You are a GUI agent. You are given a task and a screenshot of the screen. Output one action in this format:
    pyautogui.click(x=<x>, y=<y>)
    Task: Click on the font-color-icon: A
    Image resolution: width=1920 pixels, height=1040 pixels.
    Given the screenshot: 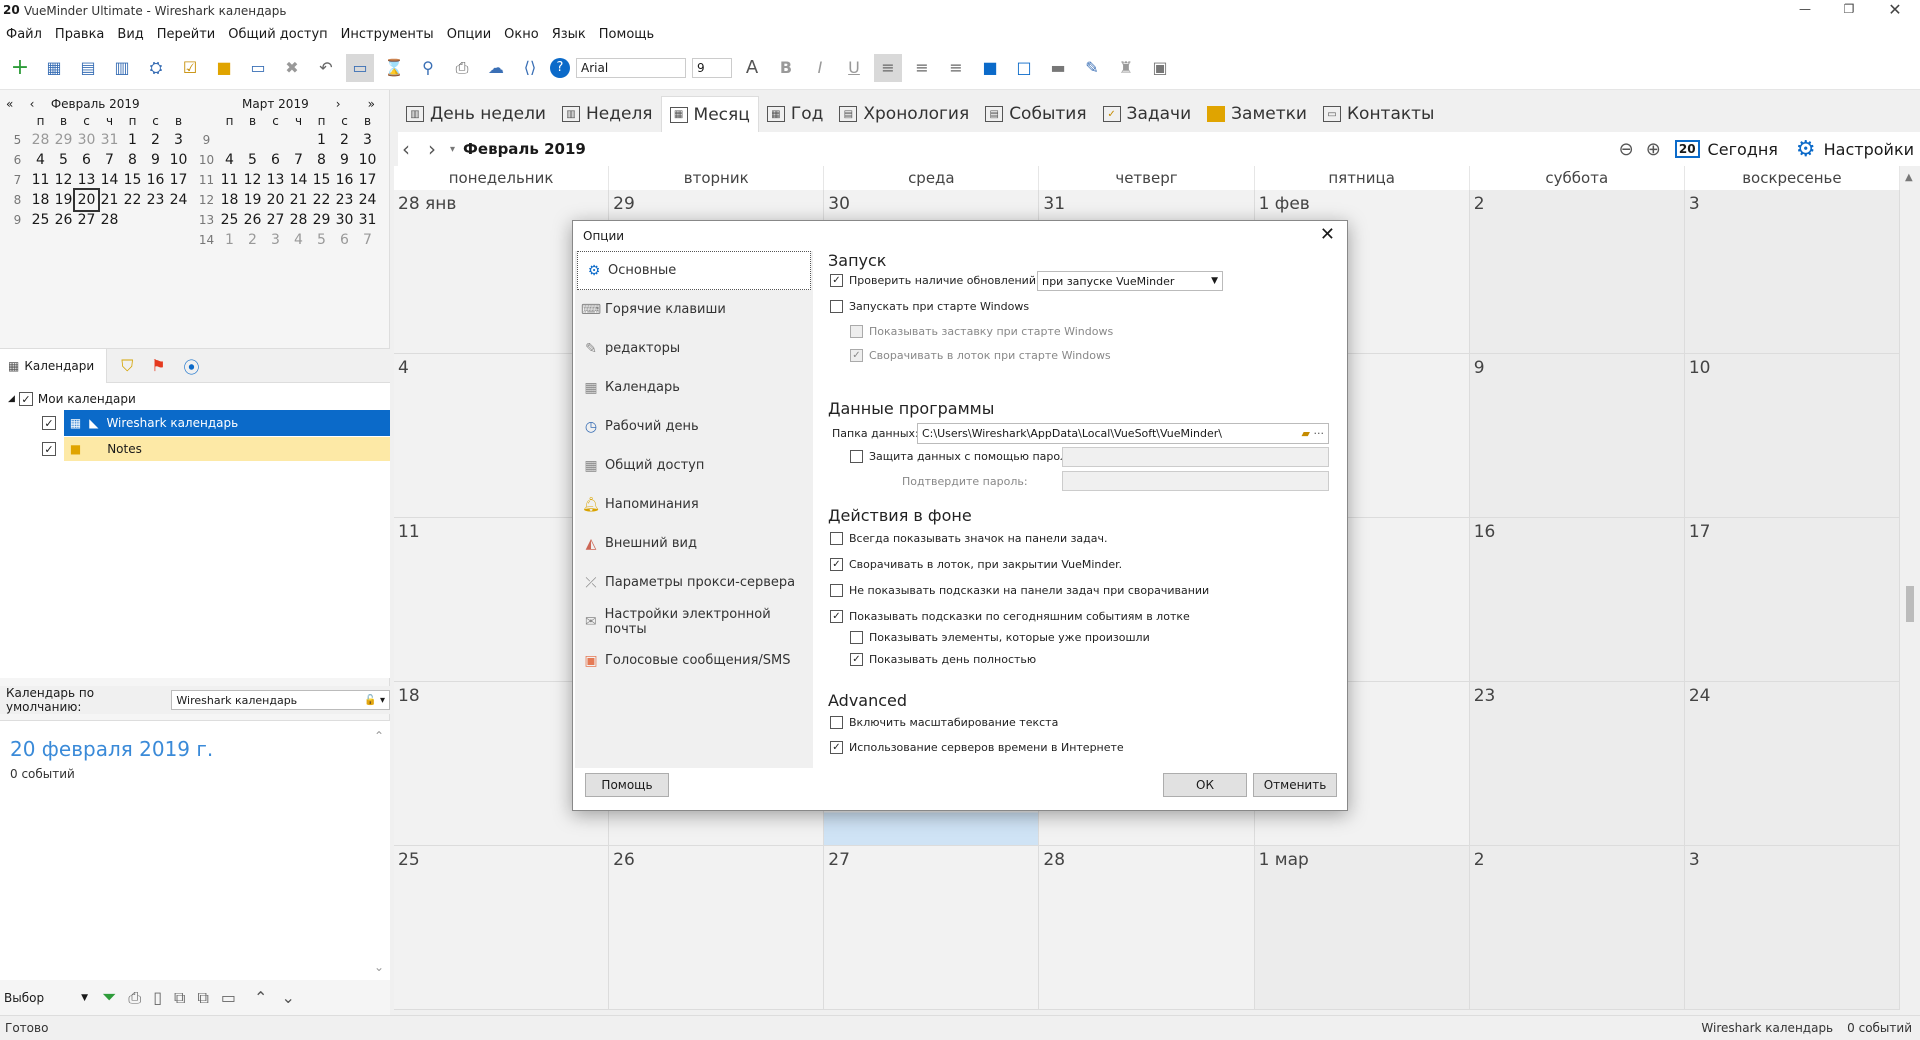 What is the action you would take?
    pyautogui.click(x=752, y=68)
    